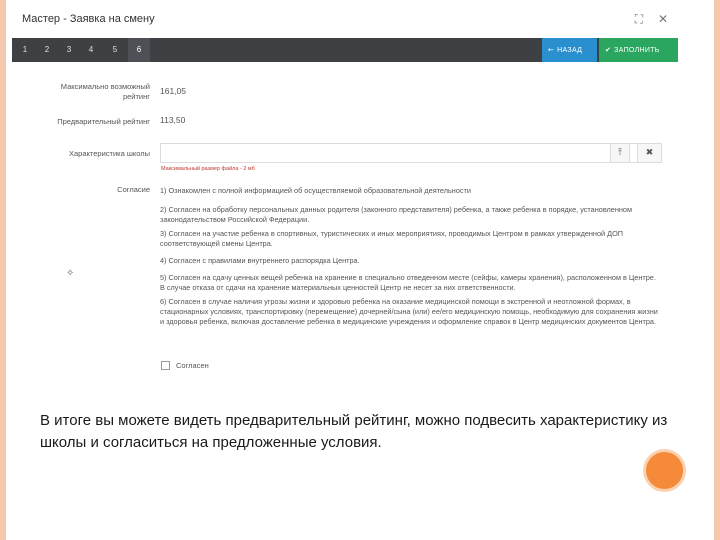 Image resolution: width=720 pixels, height=540 pixels. What do you see at coordinates (91, 50) in the screenshot?
I see `step-4: 4` at bounding box center [91, 50].